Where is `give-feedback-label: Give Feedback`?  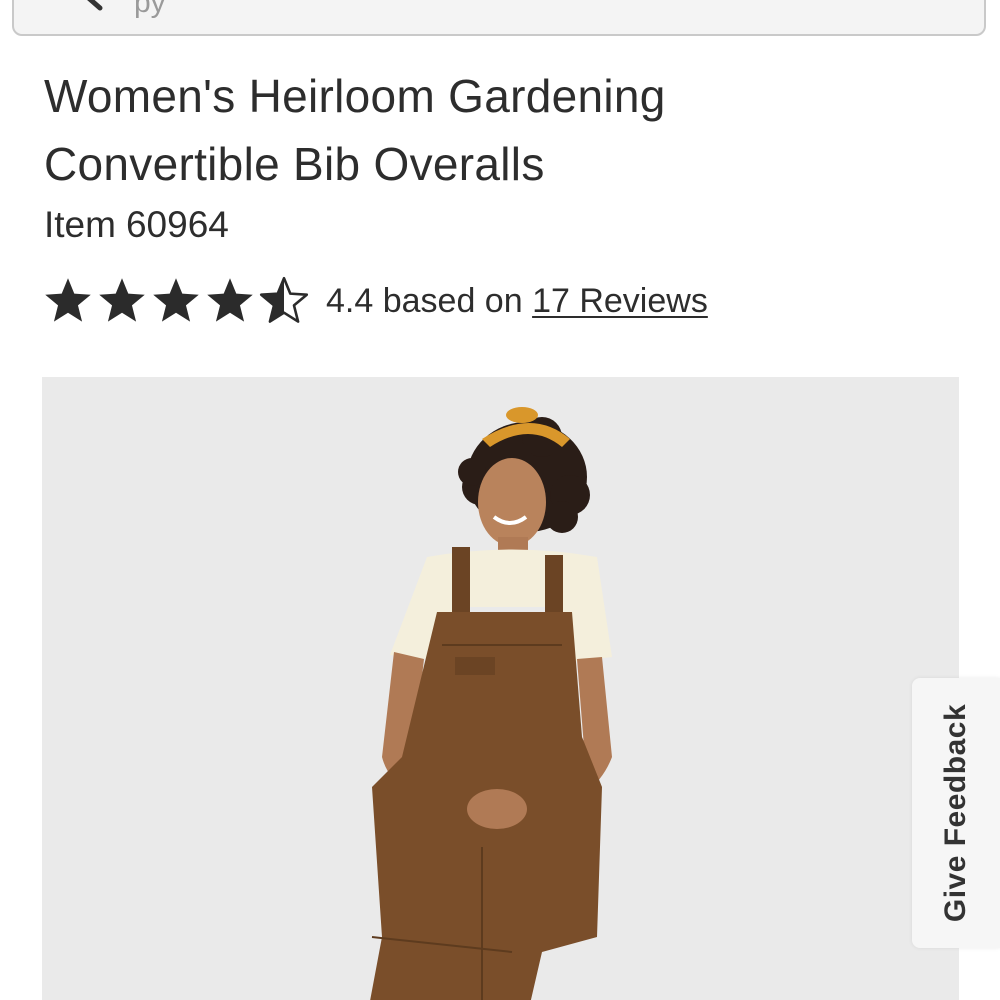
give-feedback-label: Give Feedback is located at coordinates (955, 813).